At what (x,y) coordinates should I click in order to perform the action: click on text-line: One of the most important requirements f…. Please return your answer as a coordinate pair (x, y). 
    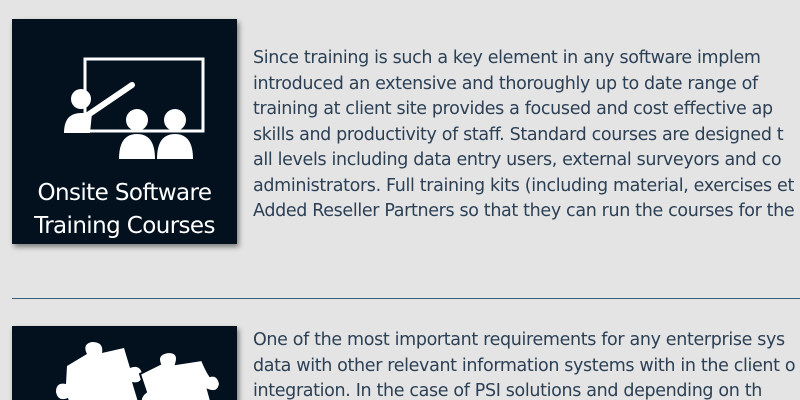
    Looking at the image, I should click on (519, 340).